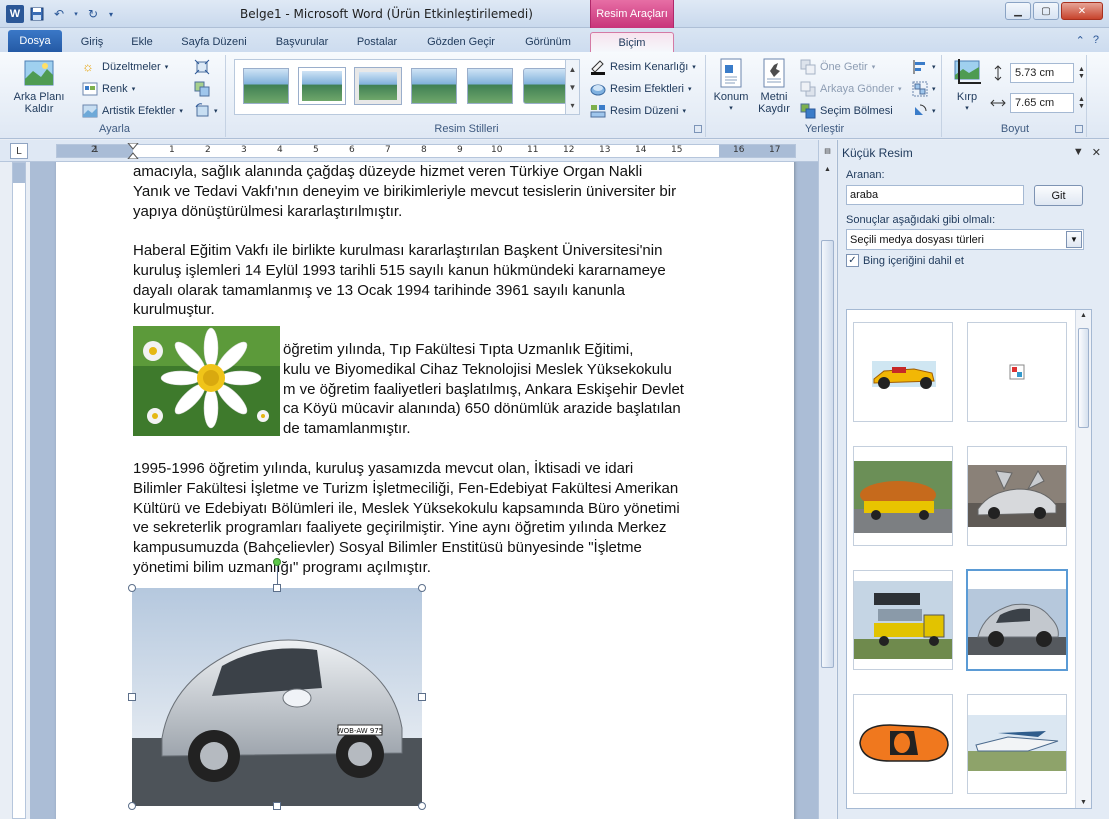 The image size is (1109, 819). I want to click on go-button: Git, so click(1058, 195).